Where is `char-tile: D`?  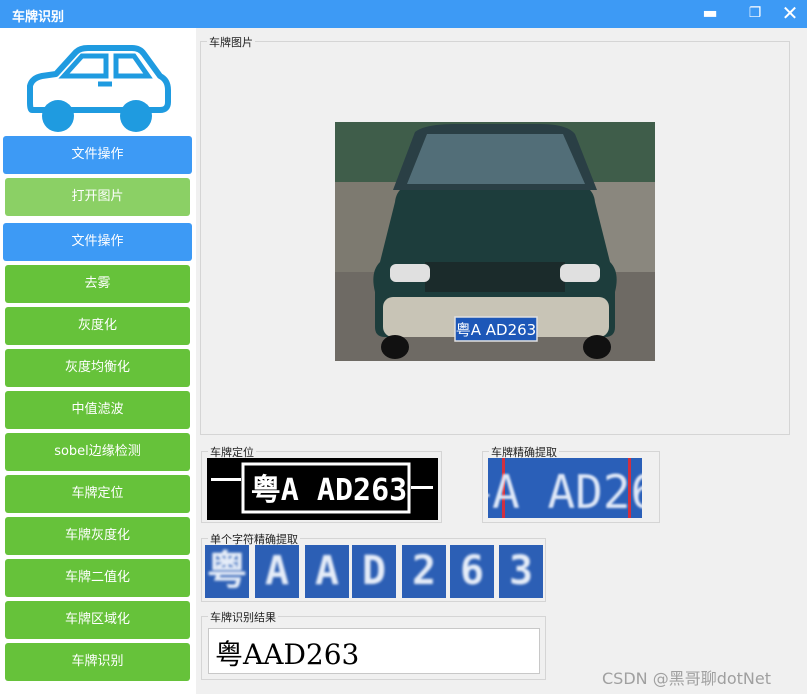 char-tile: D is located at coordinates (374, 571).